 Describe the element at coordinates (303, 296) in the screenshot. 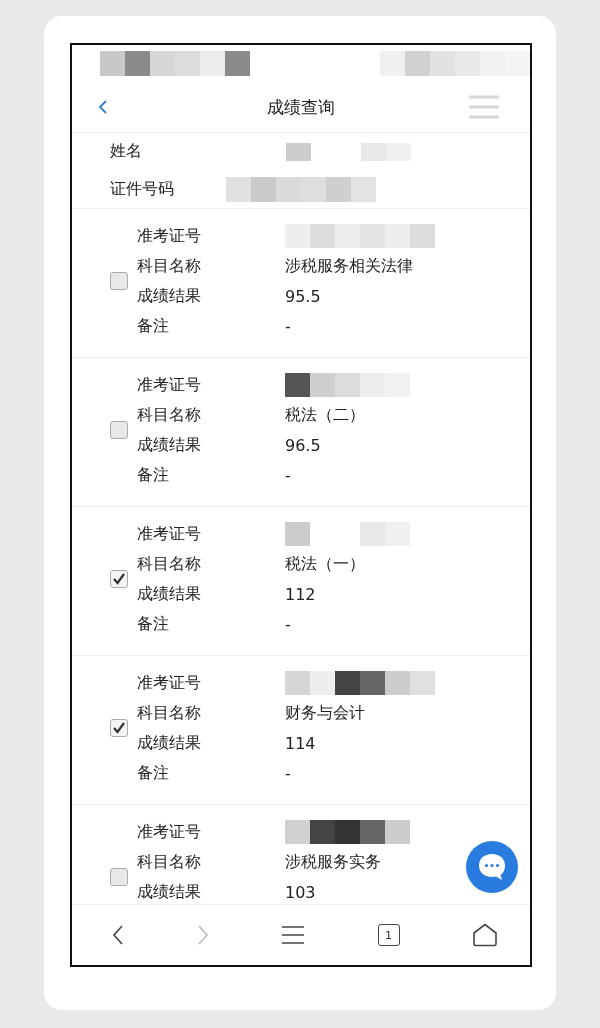

I see `field-value: 95.5` at that location.